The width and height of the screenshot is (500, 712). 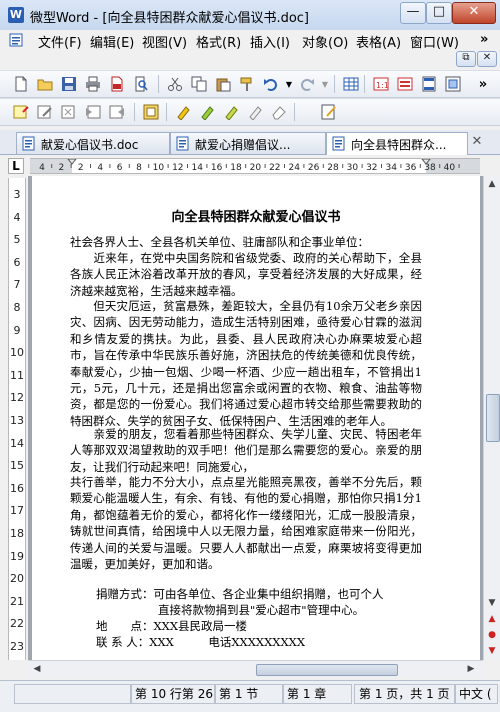 I want to click on menu-file: 文件(F), so click(x=60, y=41).